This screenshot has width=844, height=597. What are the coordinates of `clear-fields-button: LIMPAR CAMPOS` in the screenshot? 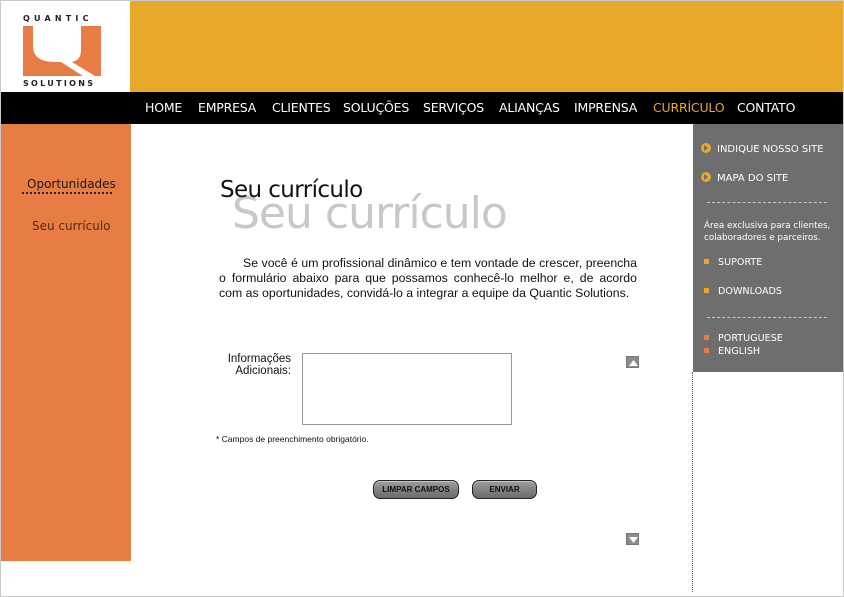 It's located at (416, 489).